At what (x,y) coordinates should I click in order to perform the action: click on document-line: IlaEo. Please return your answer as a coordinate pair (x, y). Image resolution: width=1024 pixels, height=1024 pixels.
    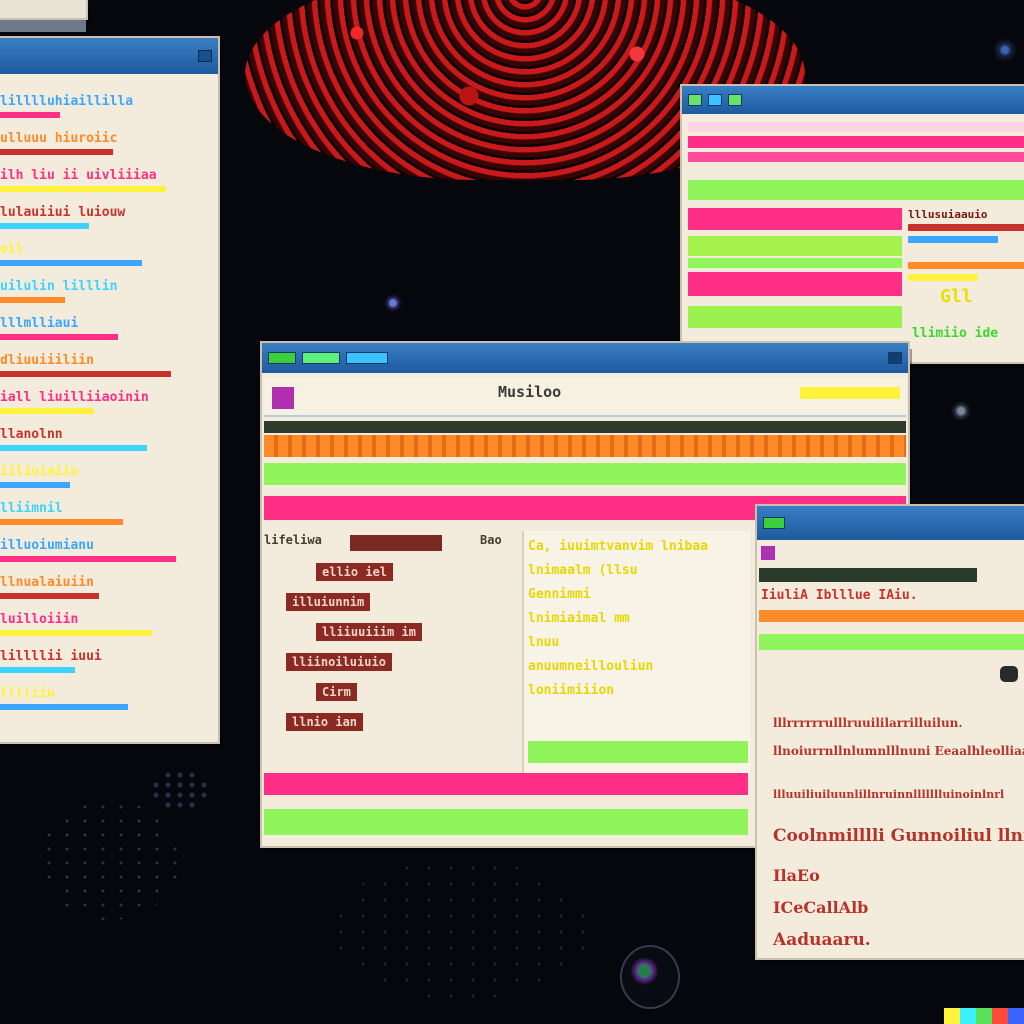
    Looking at the image, I should click on (796, 875).